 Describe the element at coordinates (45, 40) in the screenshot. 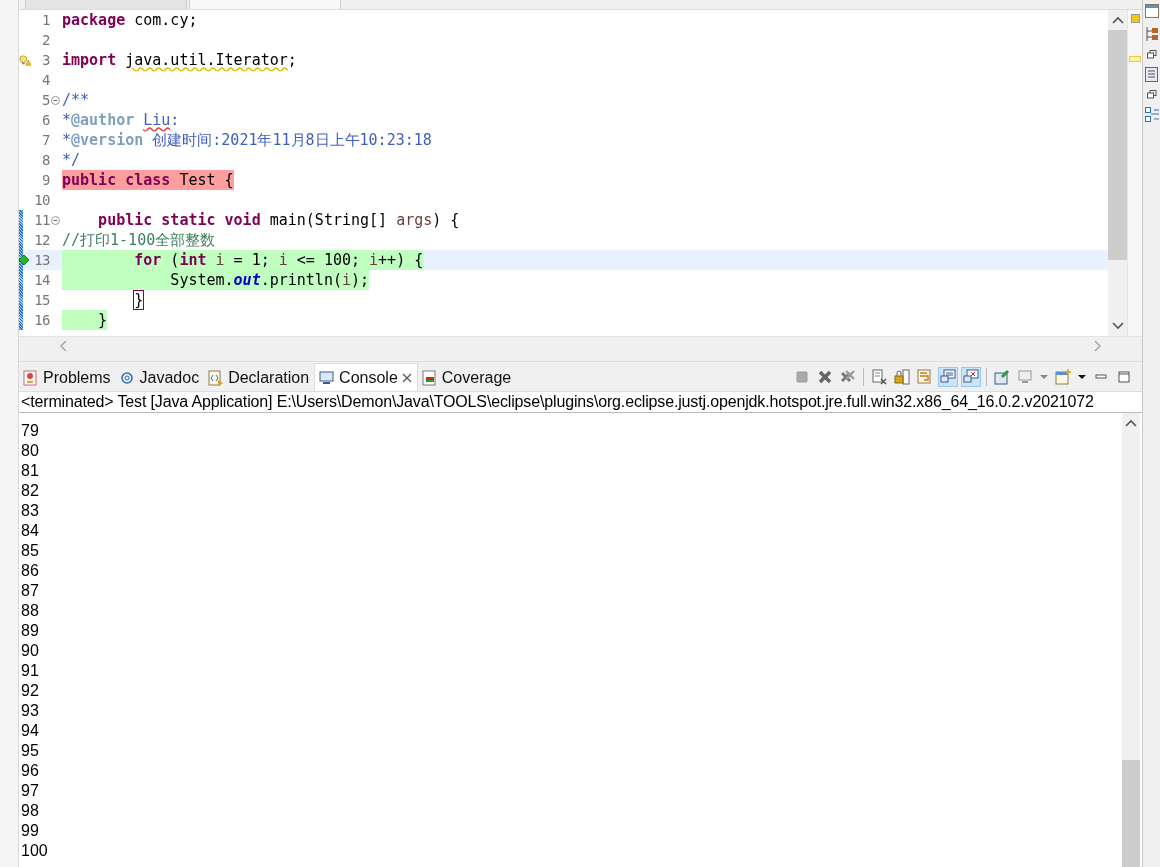

I see `line-number: 2` at that location.